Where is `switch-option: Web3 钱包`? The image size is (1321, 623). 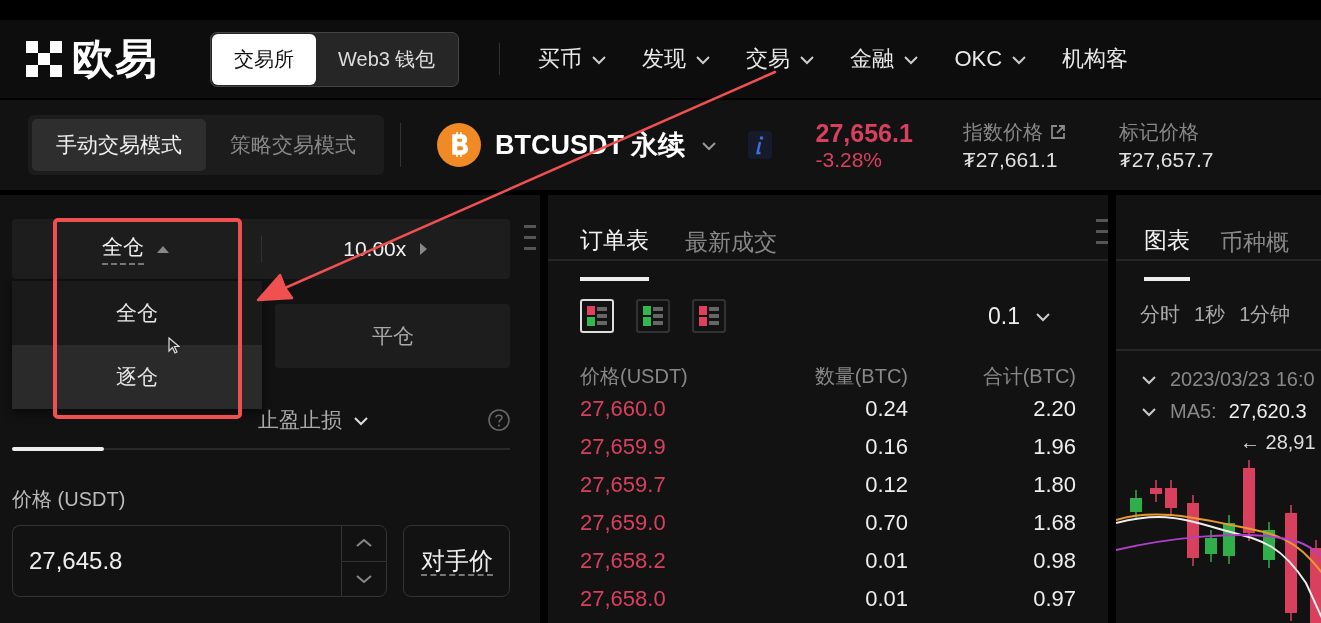
switch-option: Web3 钱包 is located at coordinates (387, 59).